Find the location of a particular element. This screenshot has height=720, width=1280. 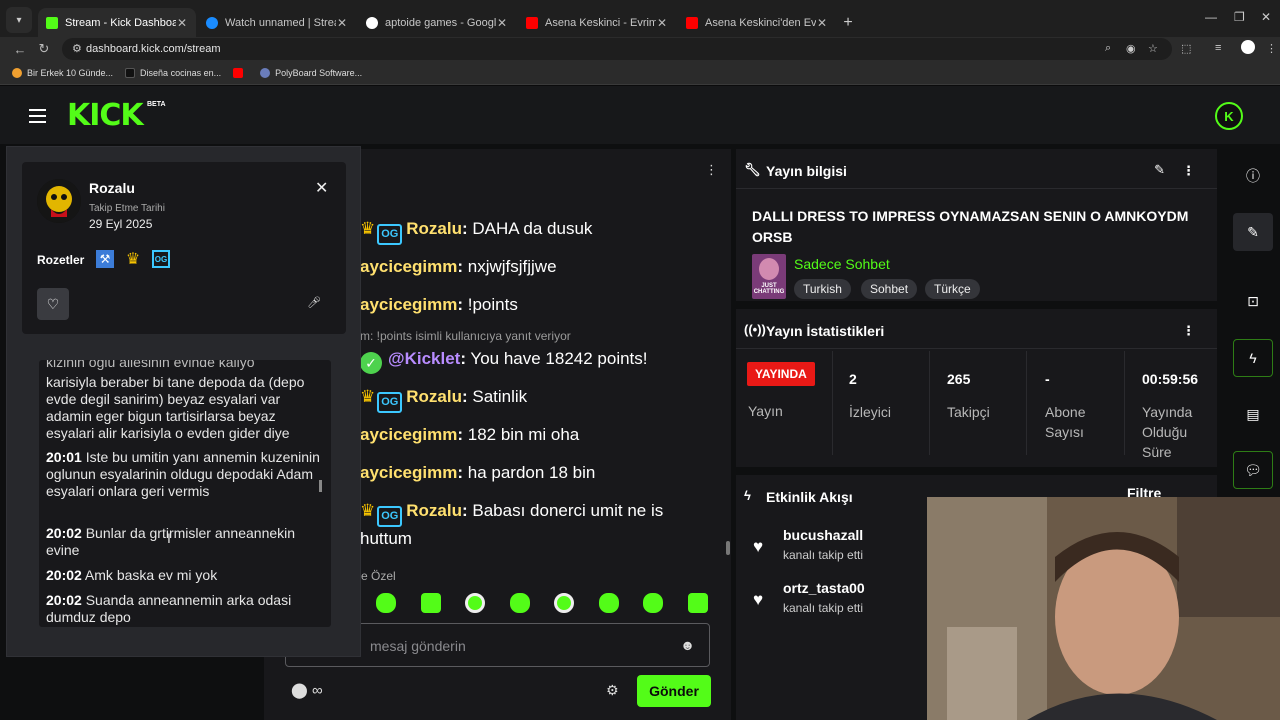

bookmark-favicon is located at coordinates (265, 72).